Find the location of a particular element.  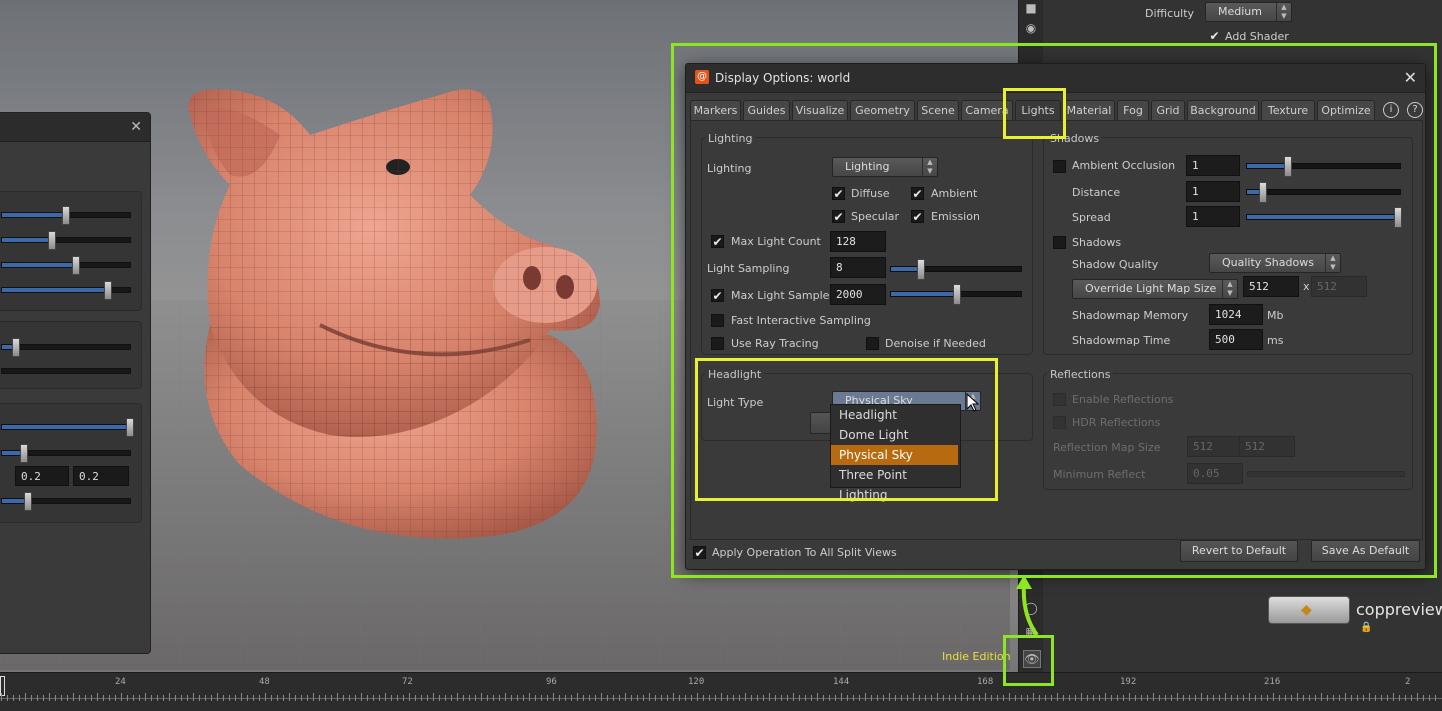

coppreview-node: ◆ is located at coordinates (1309, 610).